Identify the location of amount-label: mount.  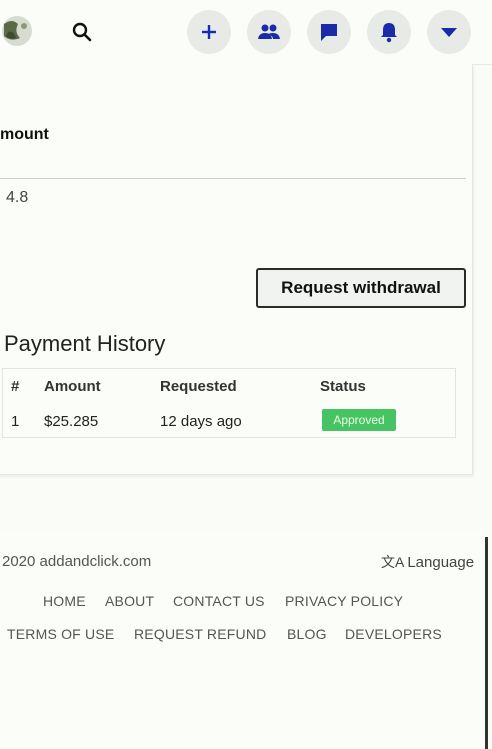
(24, 134).